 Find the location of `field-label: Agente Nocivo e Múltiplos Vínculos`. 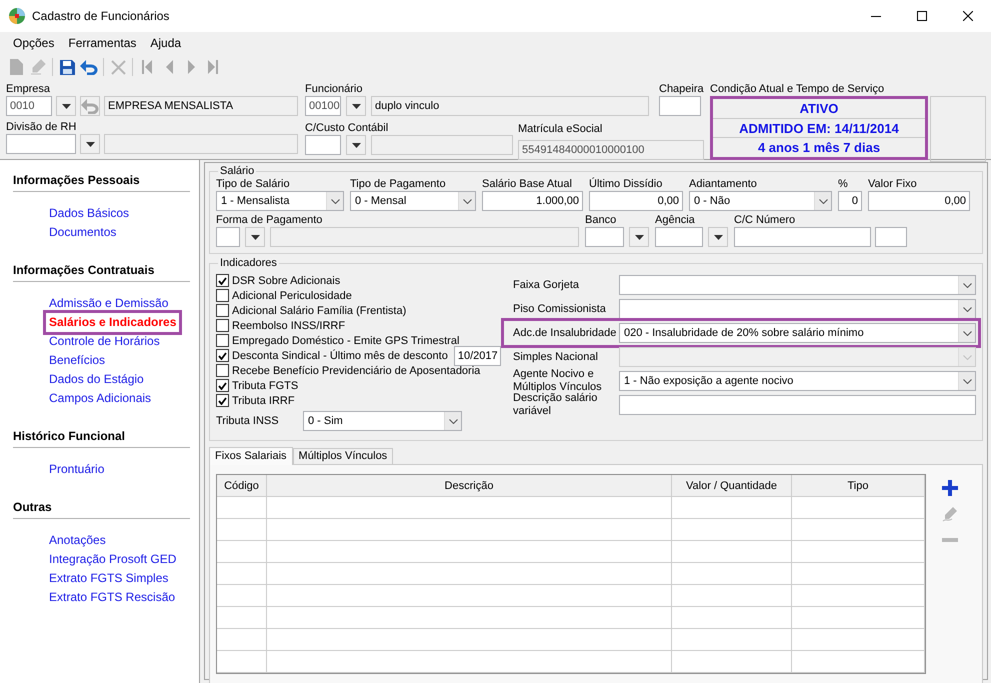

field-label: Agente Nocivo e Múltiplos Vínculos is located at coordinates (558, 380).